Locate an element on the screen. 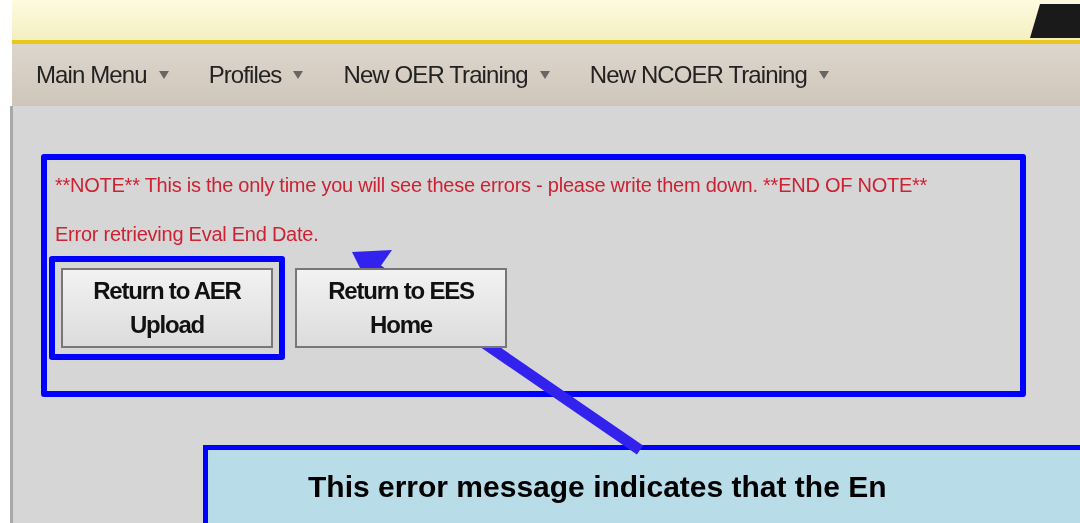 The width and height of the screenshot is (1080, 523). note-text: **NOTE** This is the only time you will see these errors - please write them down. **END OF NOTE** is located at coordinates (492, 185).